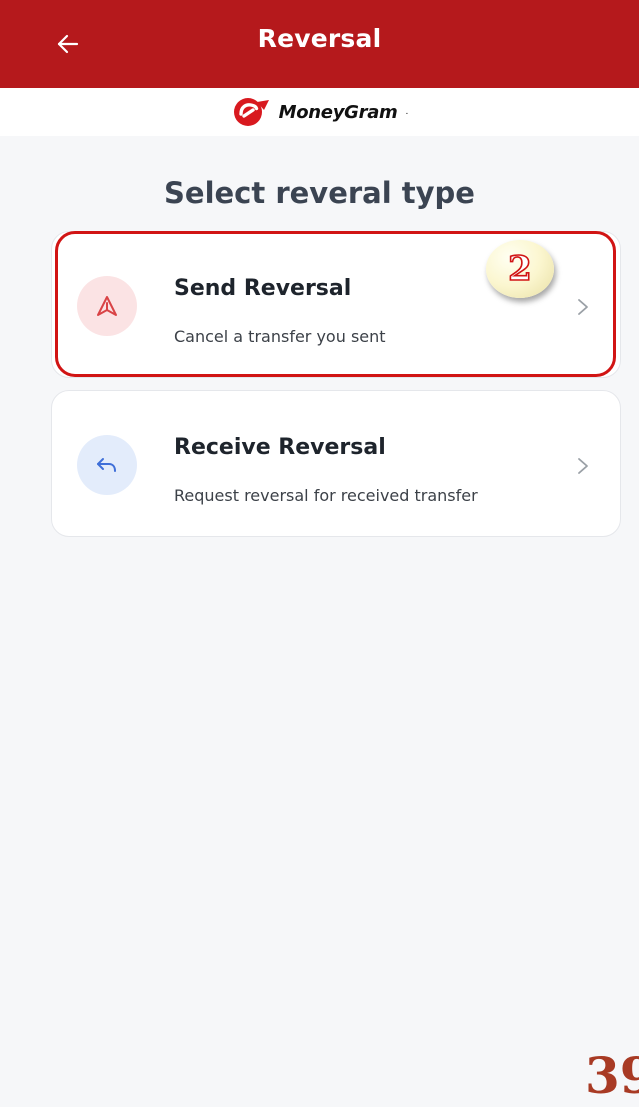  I want to click on send-reversal-avatar, so click(107, 306).